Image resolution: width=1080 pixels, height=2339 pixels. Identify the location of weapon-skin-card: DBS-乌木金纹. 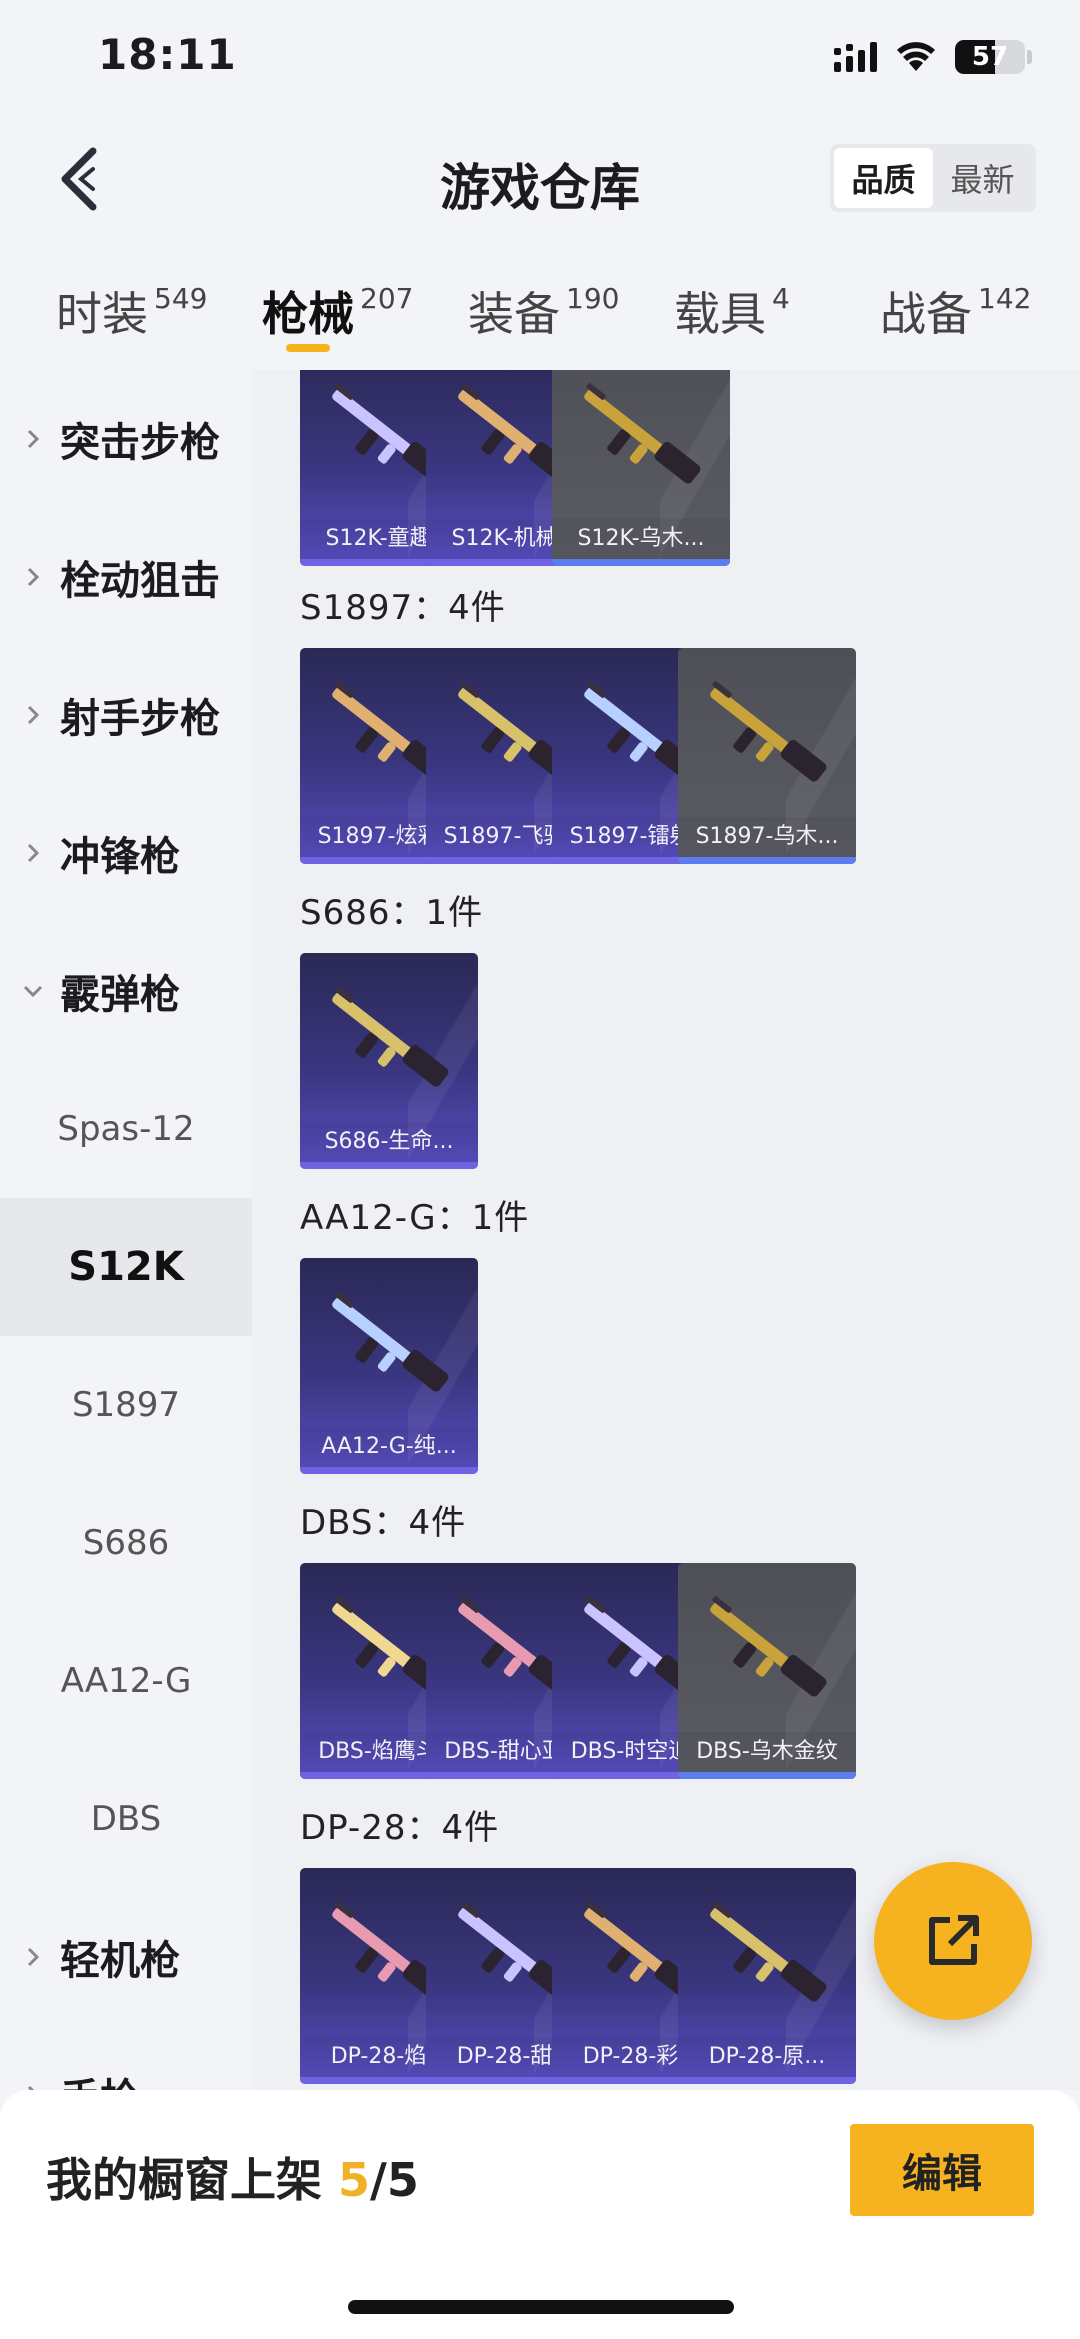
(767, 1671).